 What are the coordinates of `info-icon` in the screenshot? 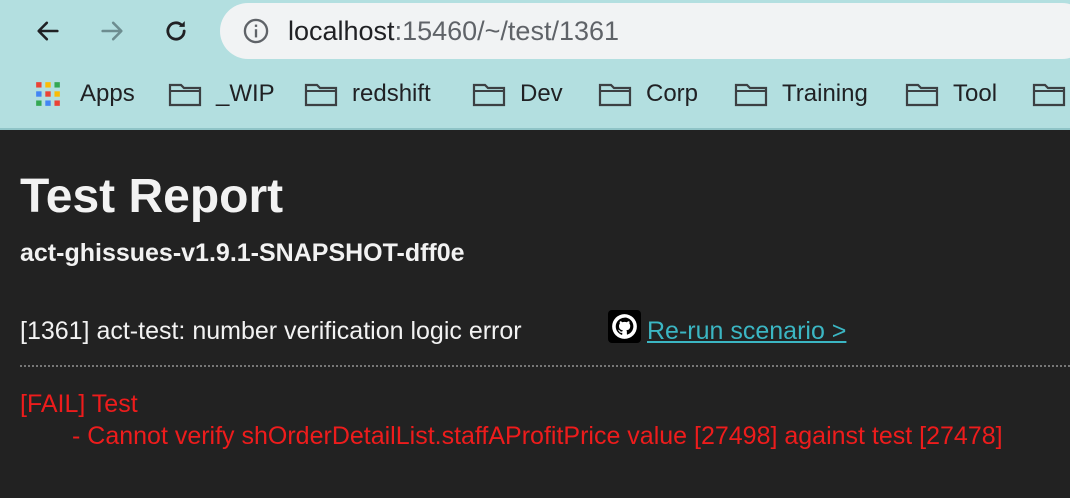 It's located at (256, 31).